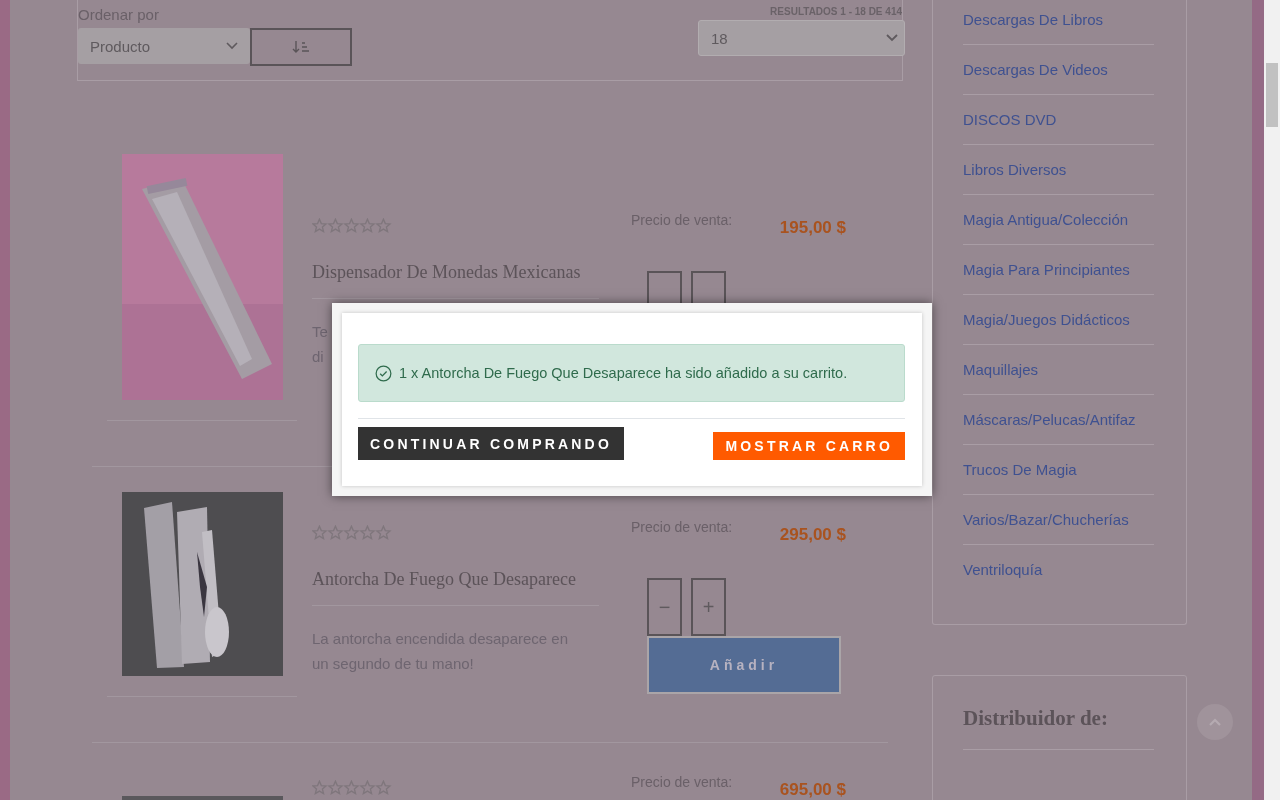 This screenshot has width=1280, height=800. What do you see at coordinates (1058, 120) in the screenshot?
I see `category-link: DISCOS DVD` at bounding box center [1058, 120].